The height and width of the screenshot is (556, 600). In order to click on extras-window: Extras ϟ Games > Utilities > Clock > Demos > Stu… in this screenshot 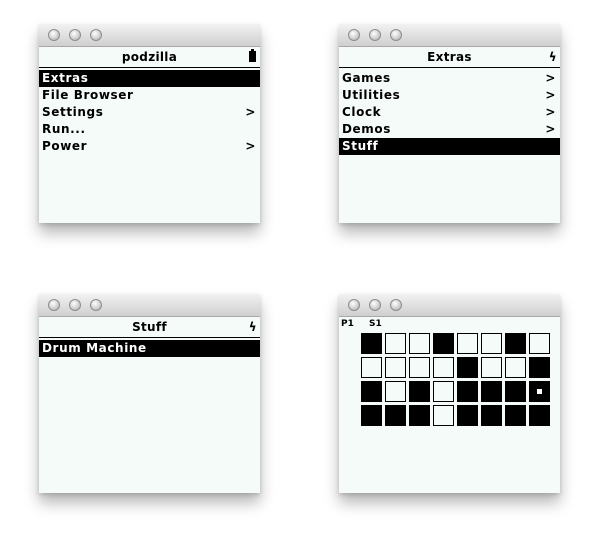, I will do `click(449, 123)`.